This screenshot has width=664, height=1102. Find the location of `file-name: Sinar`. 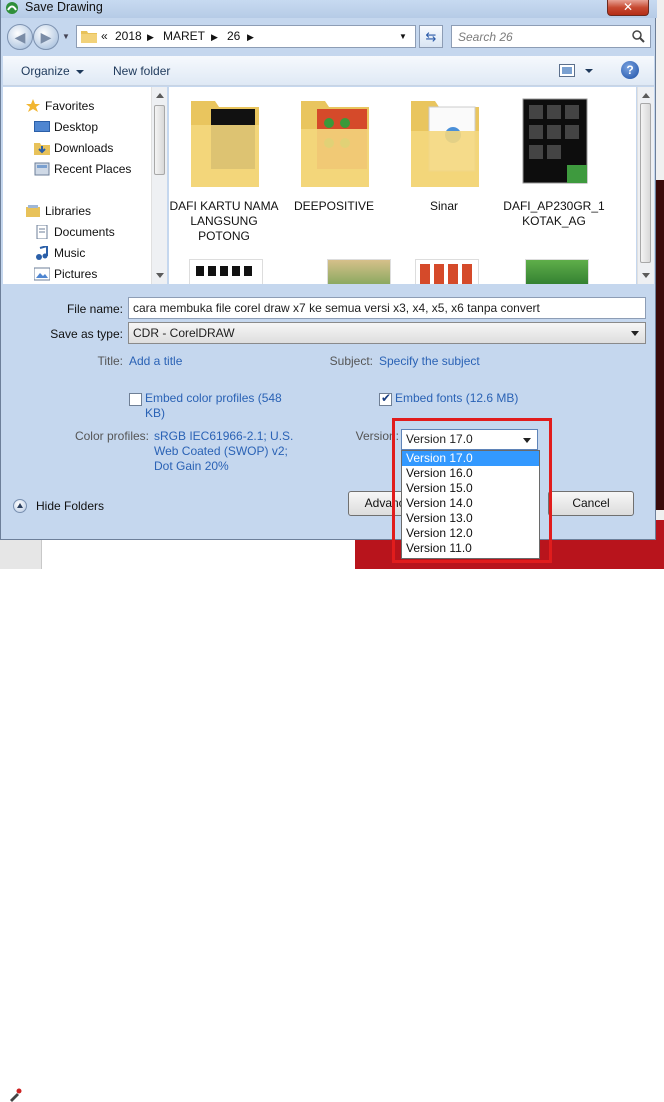

file-name: Sinar is located at coordinates (443, 206).